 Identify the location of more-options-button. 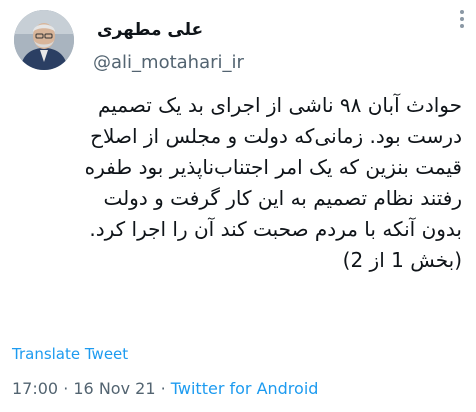
(462, 19).